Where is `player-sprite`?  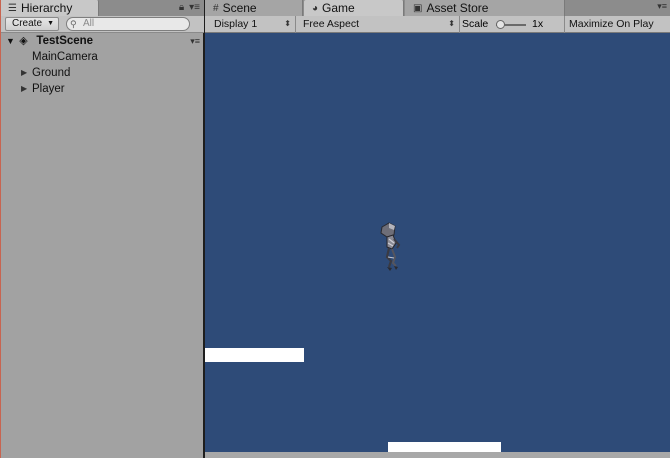
player-sprite is located at coordinates (390, 246).